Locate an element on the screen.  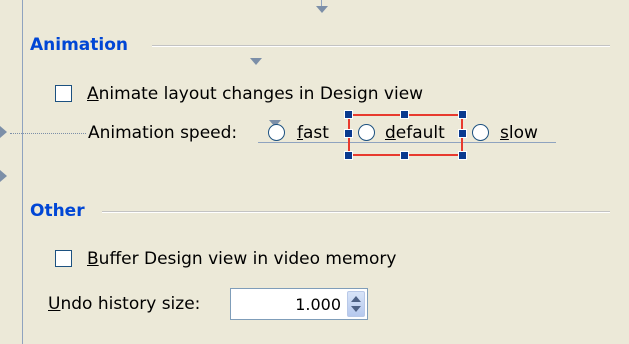
resize-handle-sw is located at coordinates (348, 155).